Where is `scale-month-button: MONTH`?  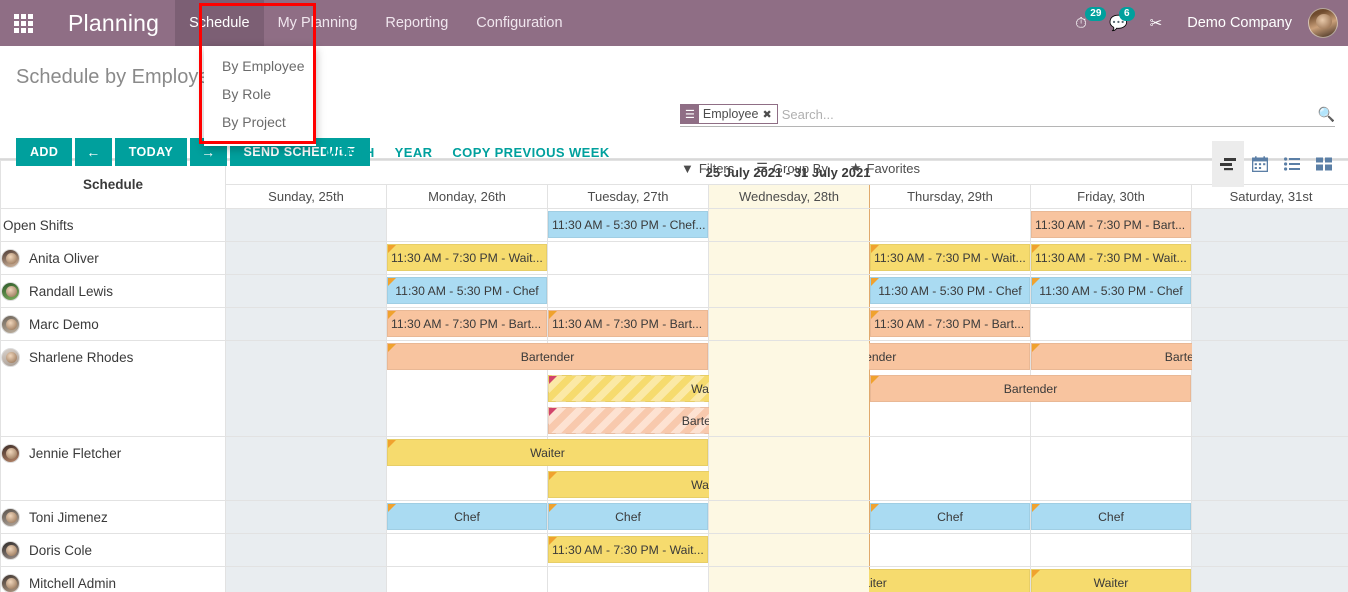 scale-month-button: MONTH is located at coordinates (350, 152).